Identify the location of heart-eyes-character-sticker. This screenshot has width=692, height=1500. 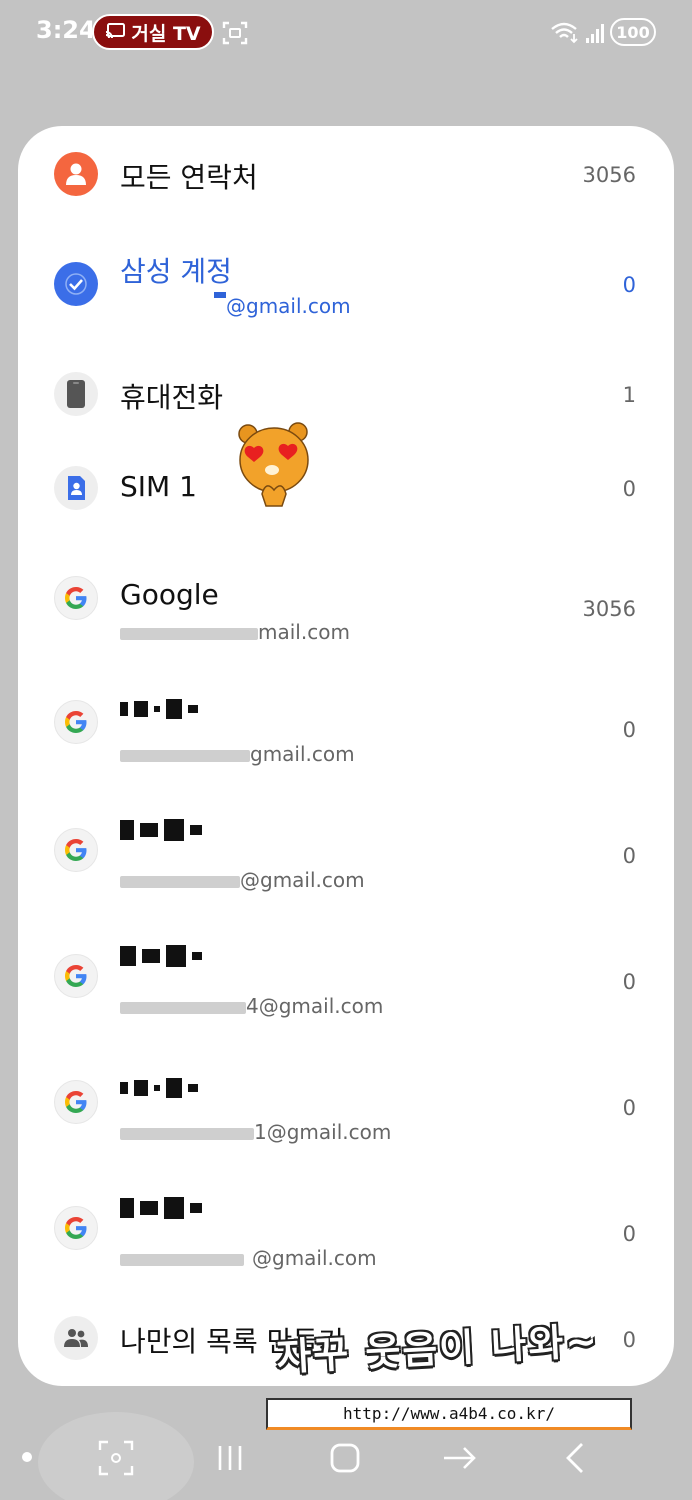
(273, 464).